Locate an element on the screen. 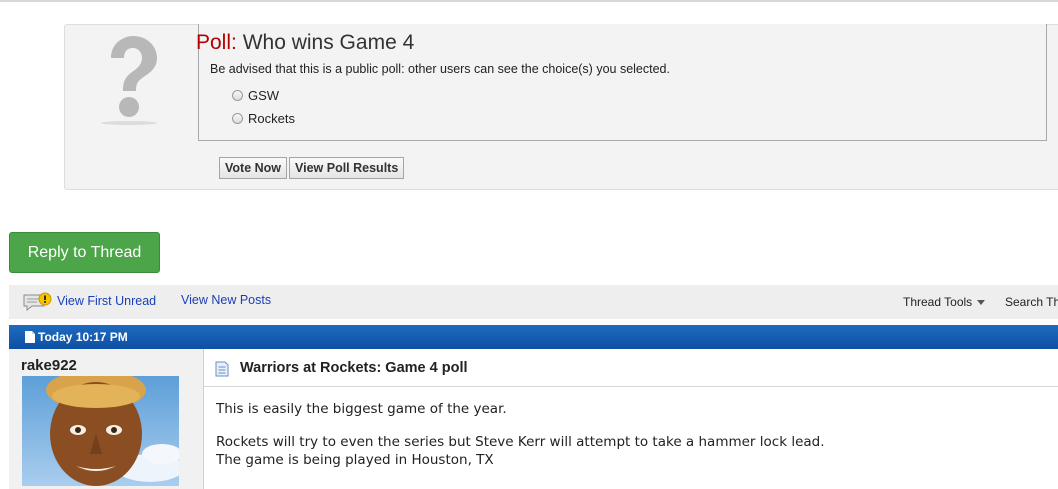  thread-tools-menu: Thread Tools is located at coordinates (944, 302).